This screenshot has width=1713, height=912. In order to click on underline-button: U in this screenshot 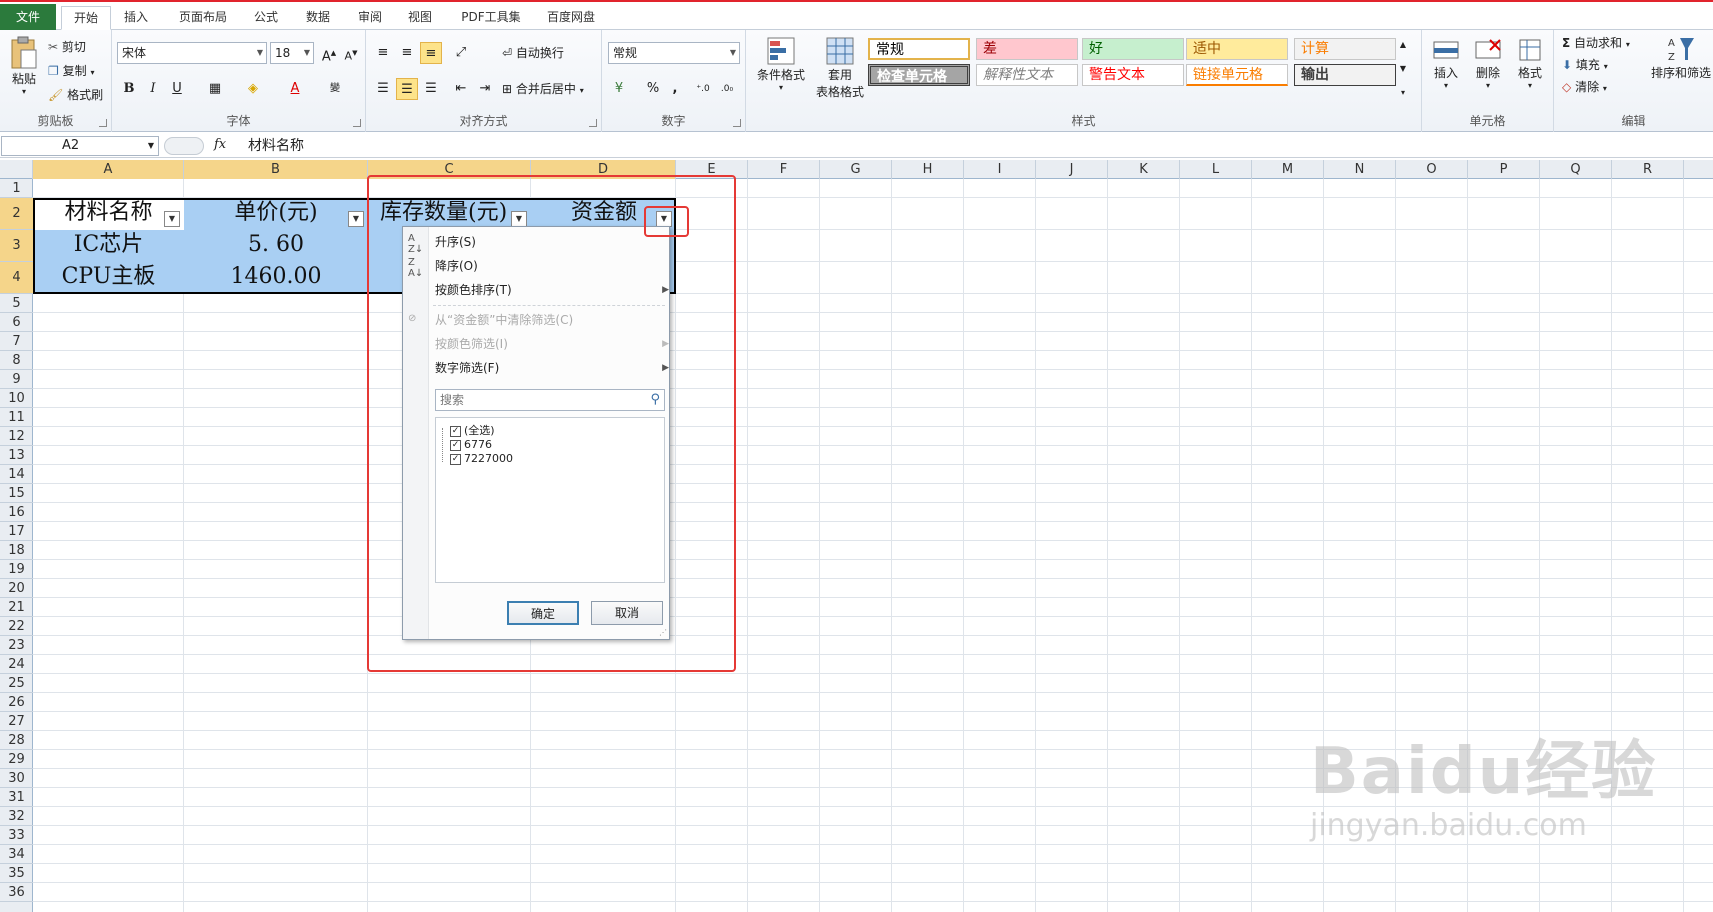, I will do `click(177, 89)`.